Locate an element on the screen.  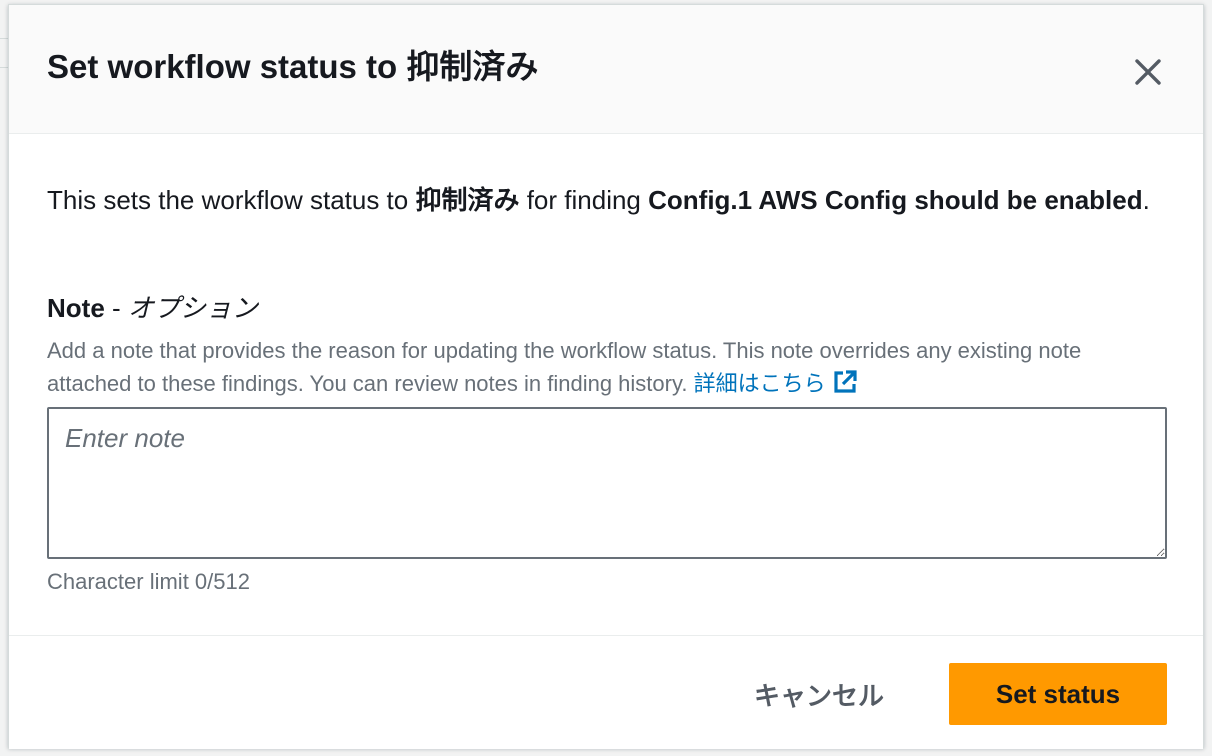
set-status-button: Set status is located at coordinates (1058, 694).